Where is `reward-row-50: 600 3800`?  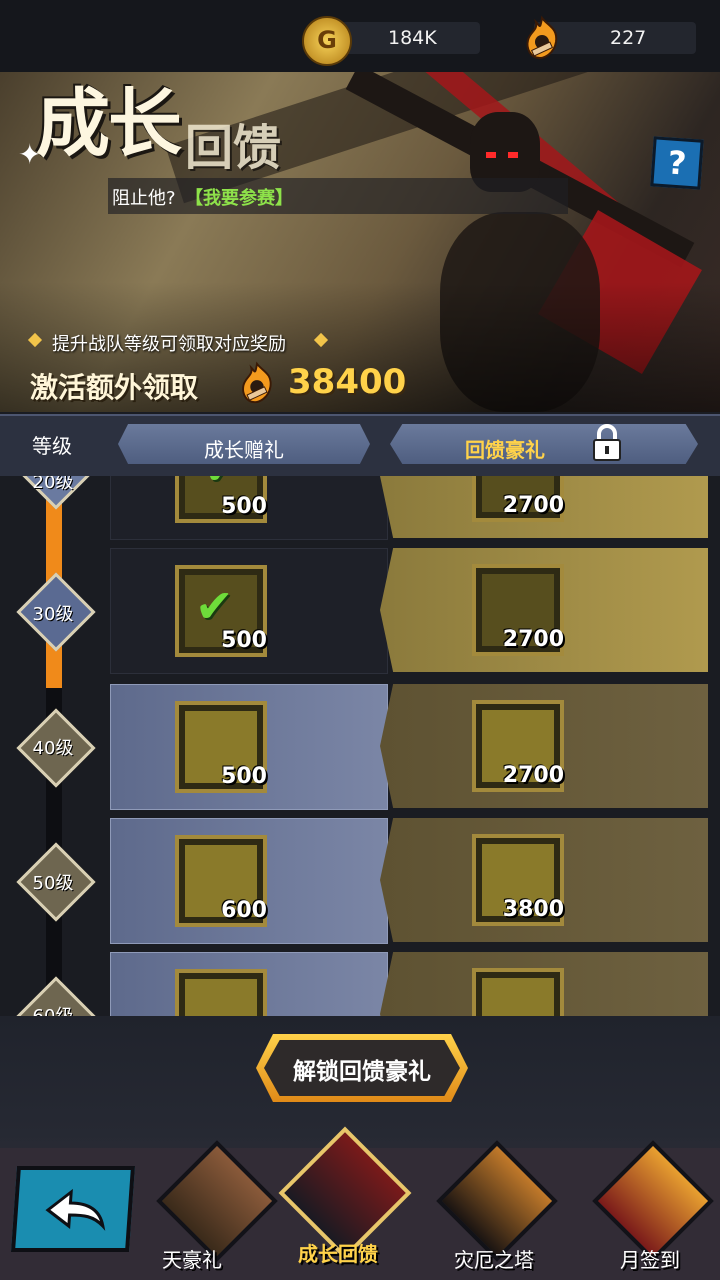
reward-row-50: 600 3800 is located at coordinates (409, 881).